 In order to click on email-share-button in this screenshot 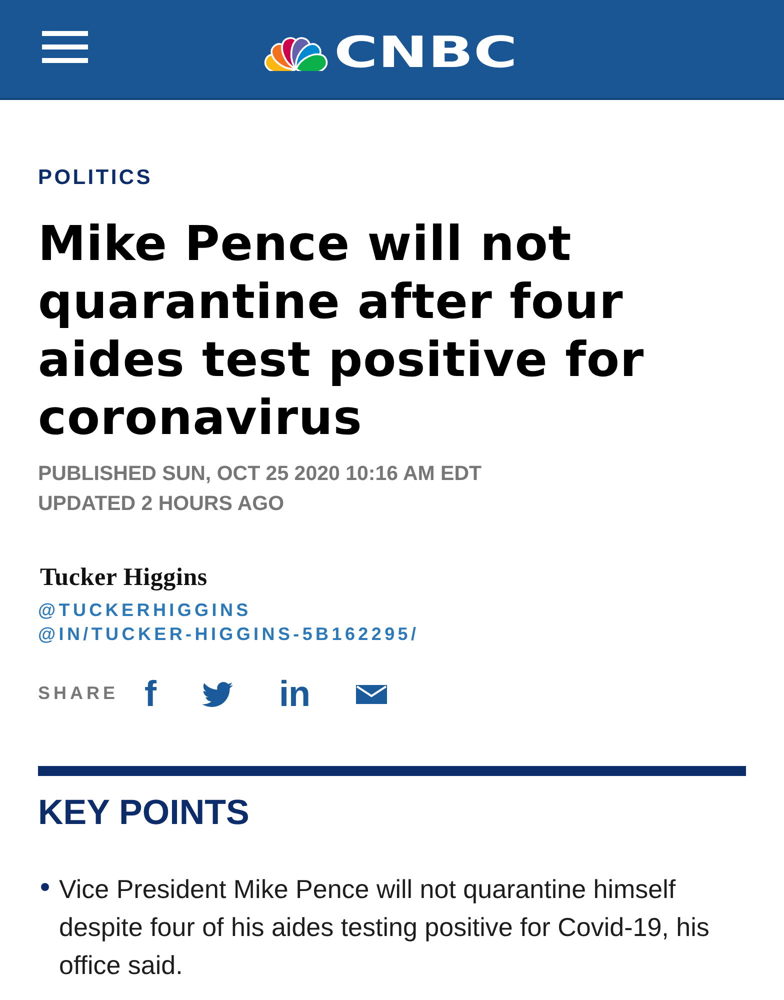, I will do `click(372, 694)`.